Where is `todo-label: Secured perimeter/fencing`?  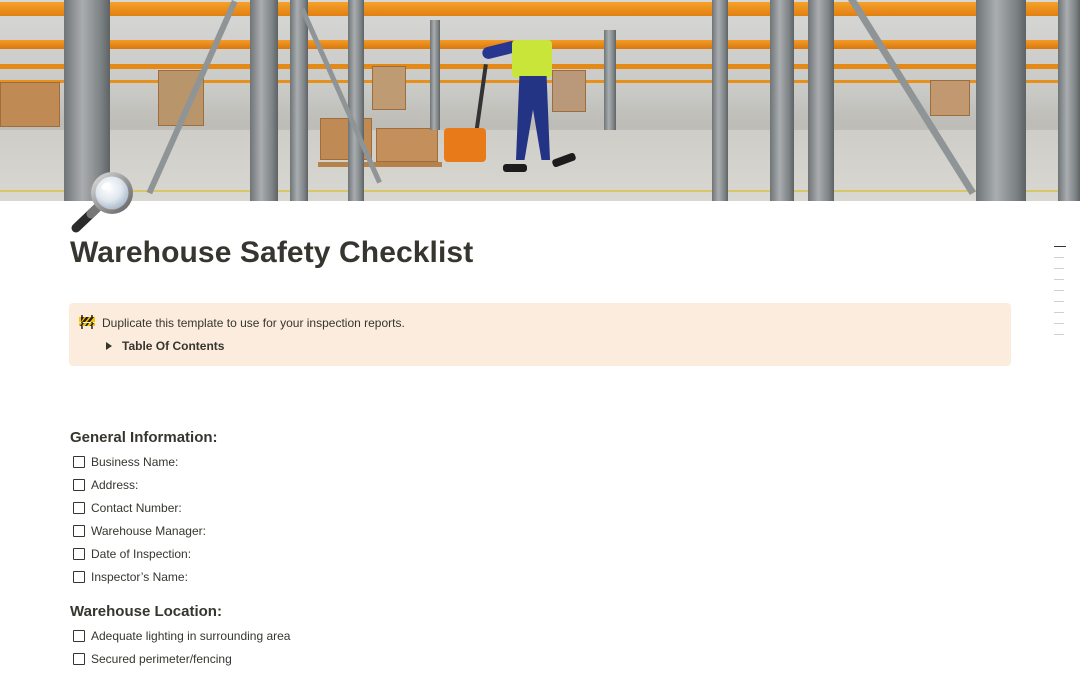
todo-label: Secured perimeter/fencing is located at coordinates (161, 659).